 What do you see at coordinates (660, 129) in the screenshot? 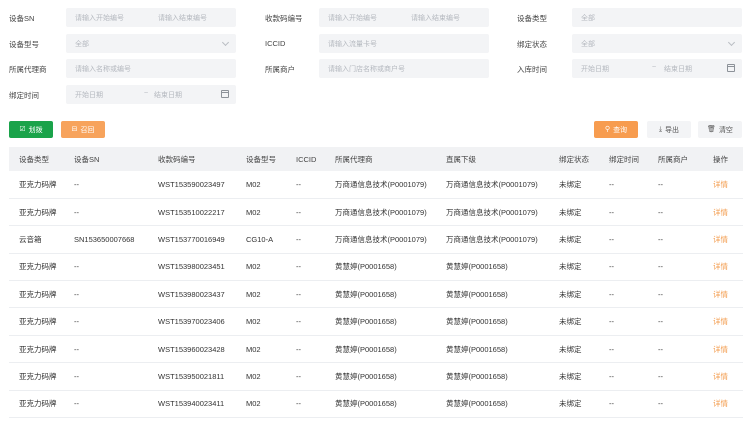
I see `download-icon: ⤓` at bounding box center [660, 129].